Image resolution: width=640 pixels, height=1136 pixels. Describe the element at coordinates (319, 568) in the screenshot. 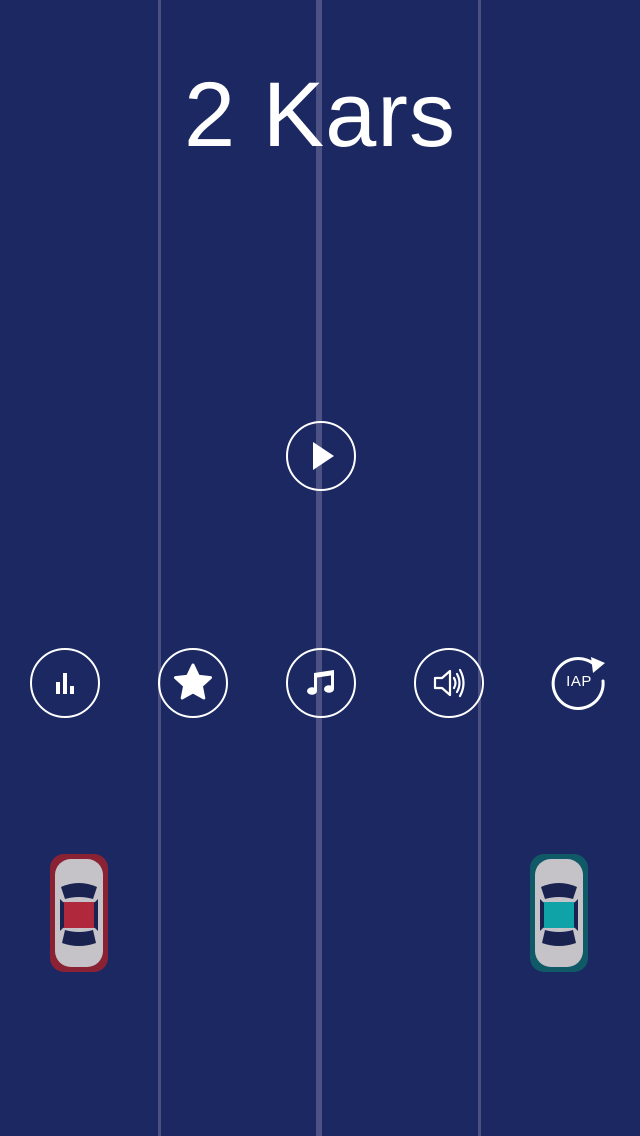

I see `lane-divider-center` at that location.